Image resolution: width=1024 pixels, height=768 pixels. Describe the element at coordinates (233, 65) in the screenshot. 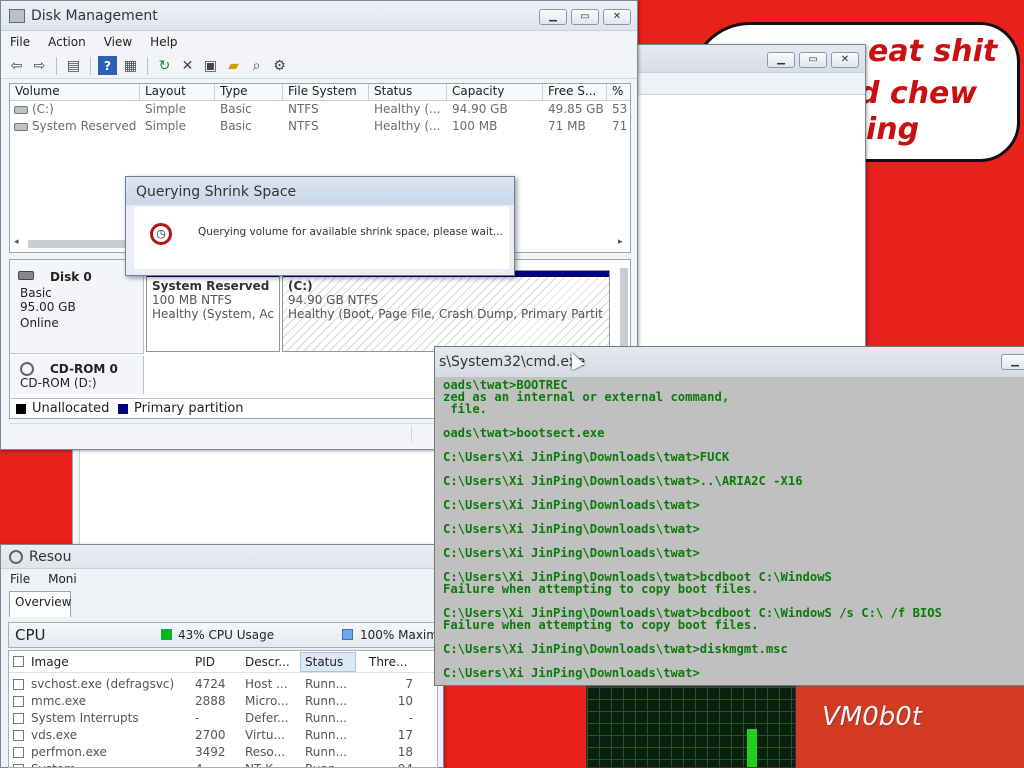

I see `open-folder-icon: ▰` at that location.